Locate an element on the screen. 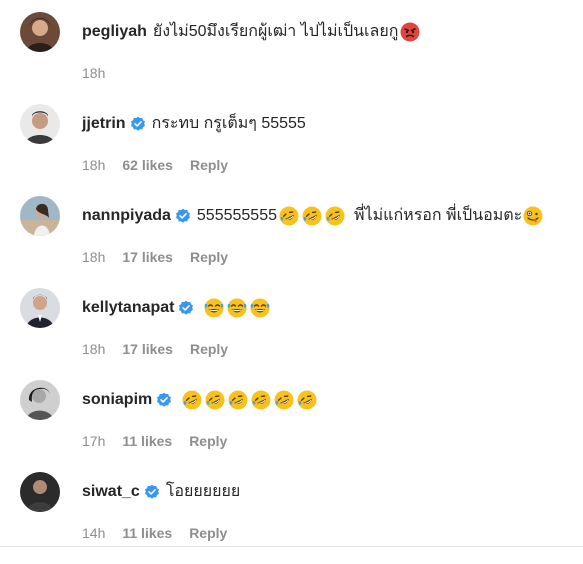 This screenshot has width=583, height=564. username: pegliyah is located at coordinates (114, 32).